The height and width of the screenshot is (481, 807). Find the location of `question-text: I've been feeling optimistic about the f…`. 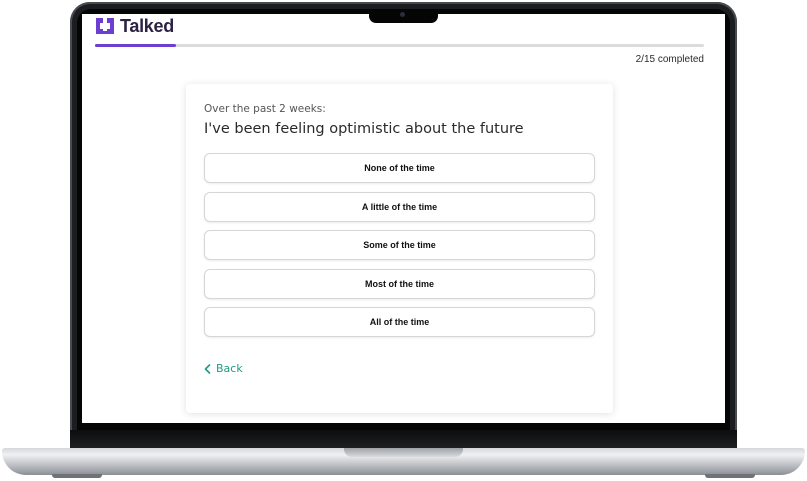

question-text: I've been feeling optimistic about the f… is located at coordinates (364, 129).